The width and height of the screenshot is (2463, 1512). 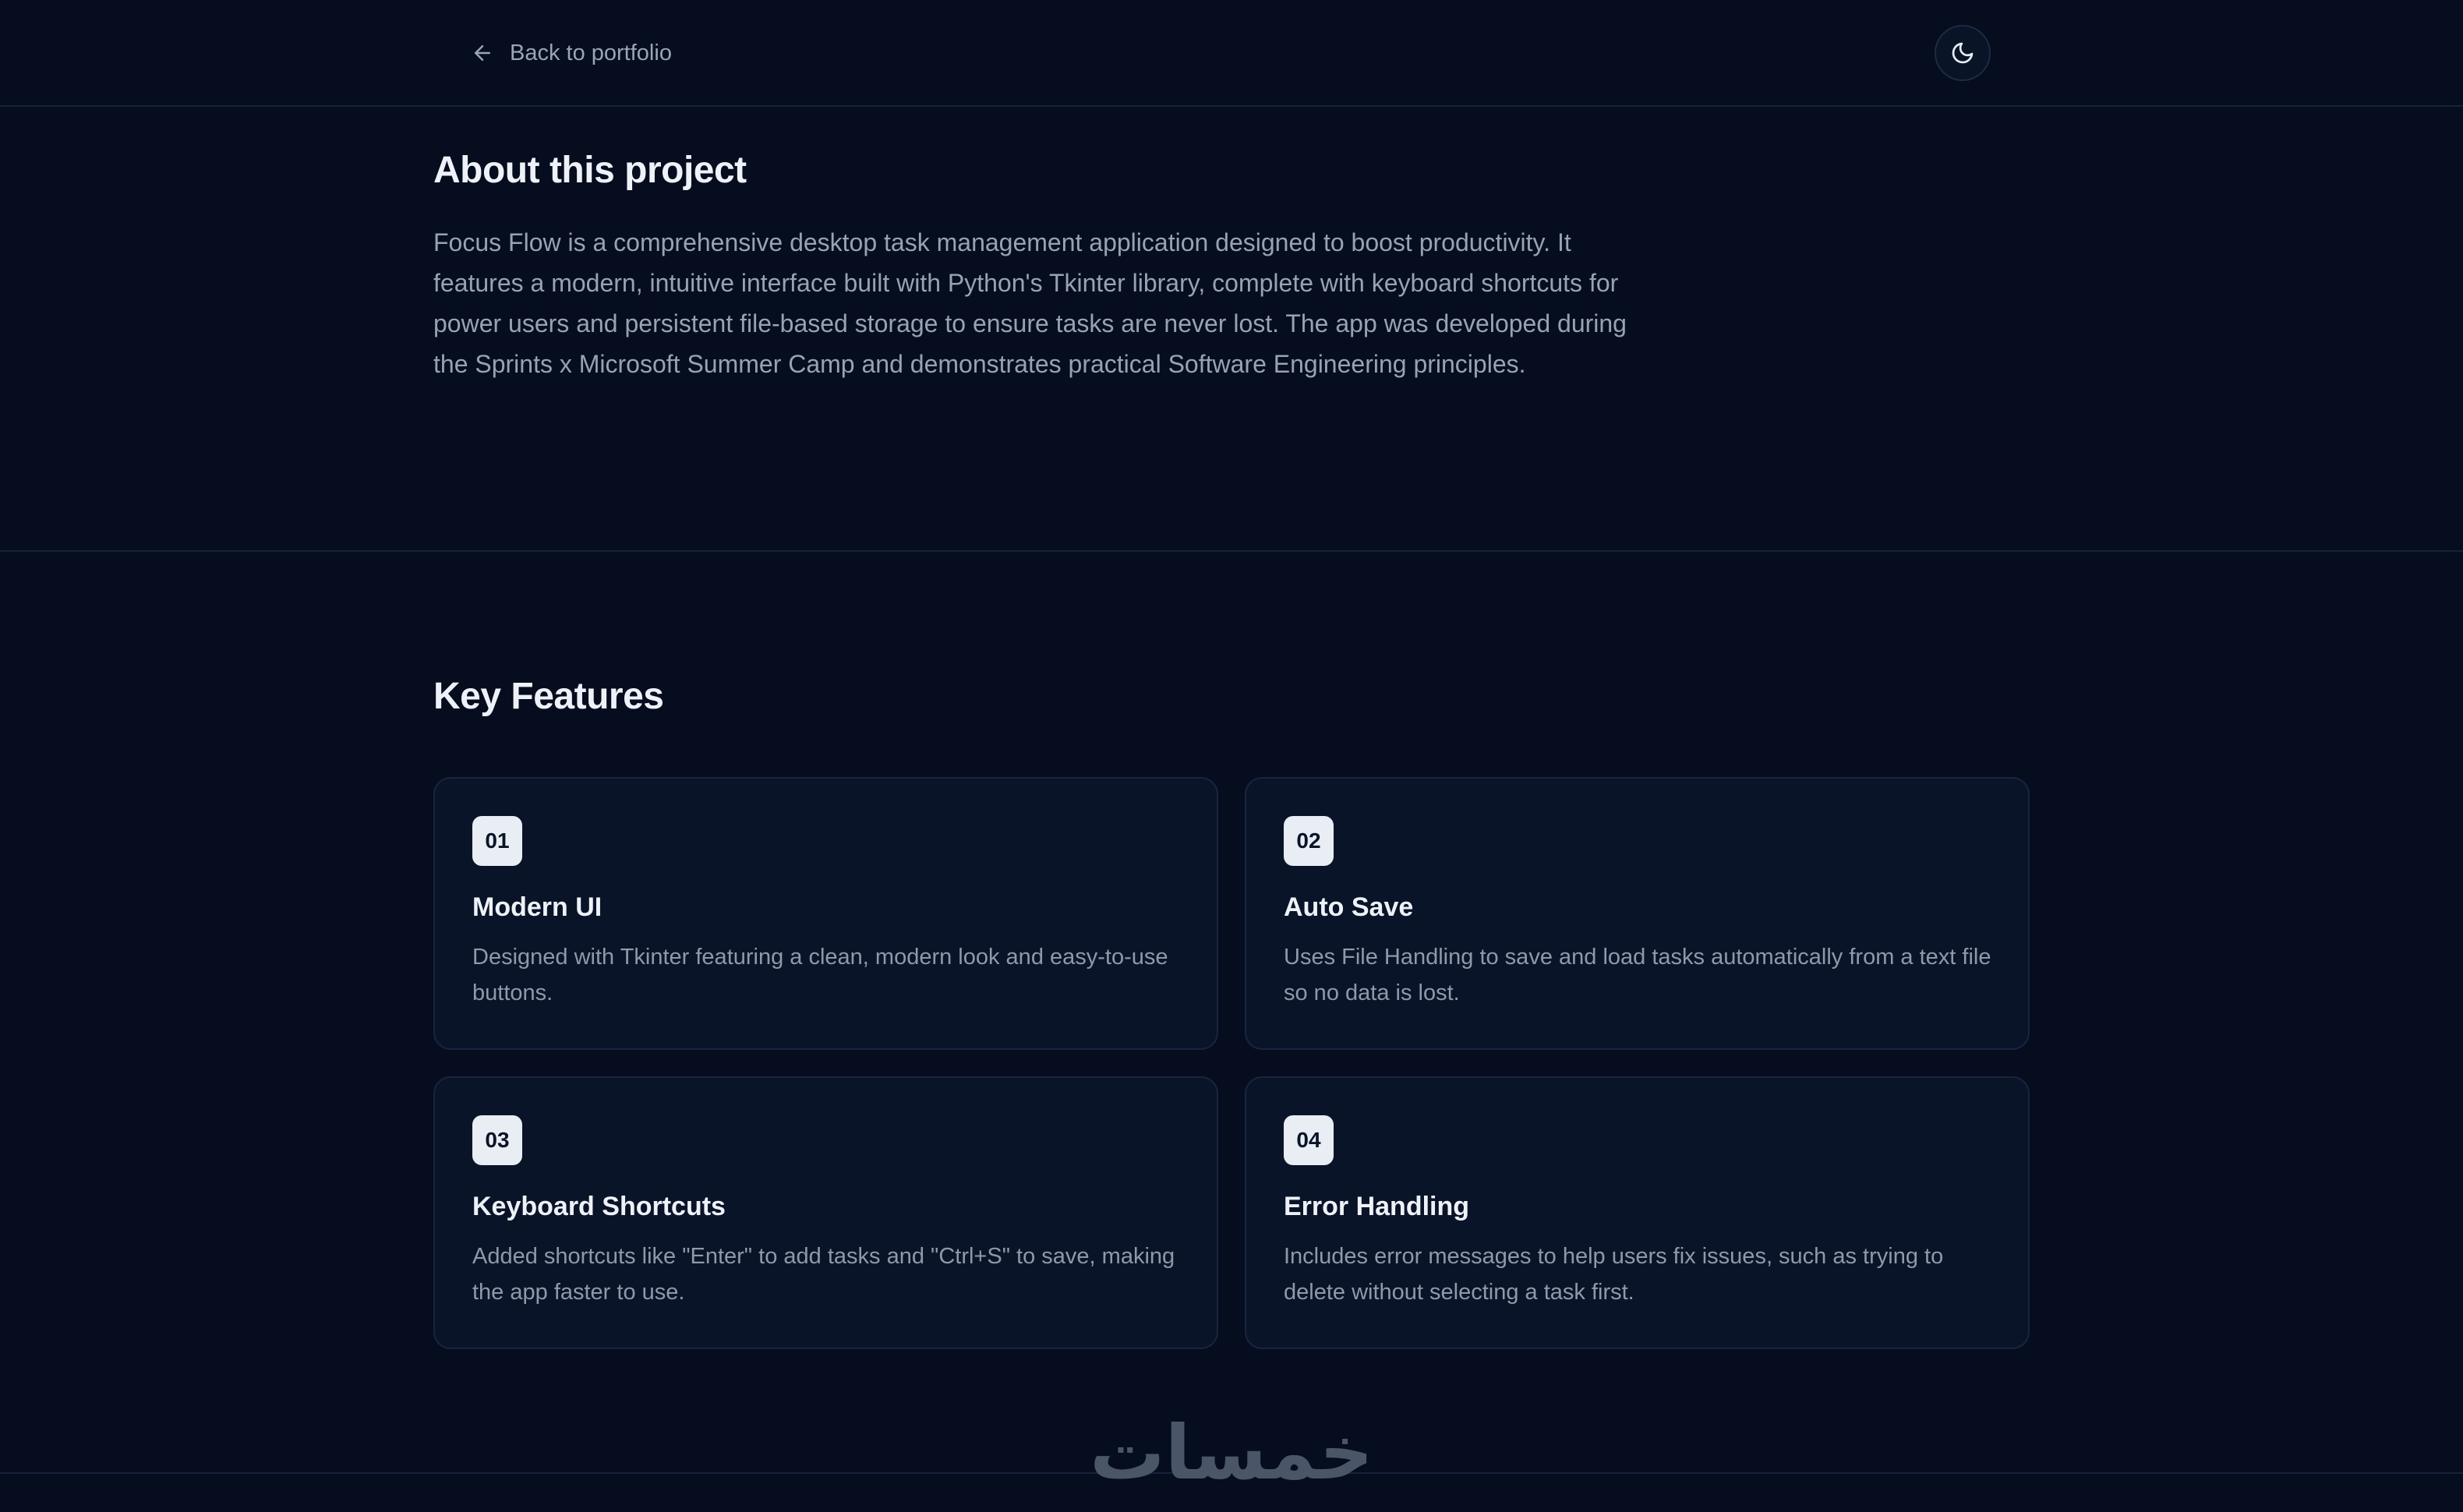 I want to click on khamsat-watermark-logo: خمسات, so click(x=1231, y=1452).